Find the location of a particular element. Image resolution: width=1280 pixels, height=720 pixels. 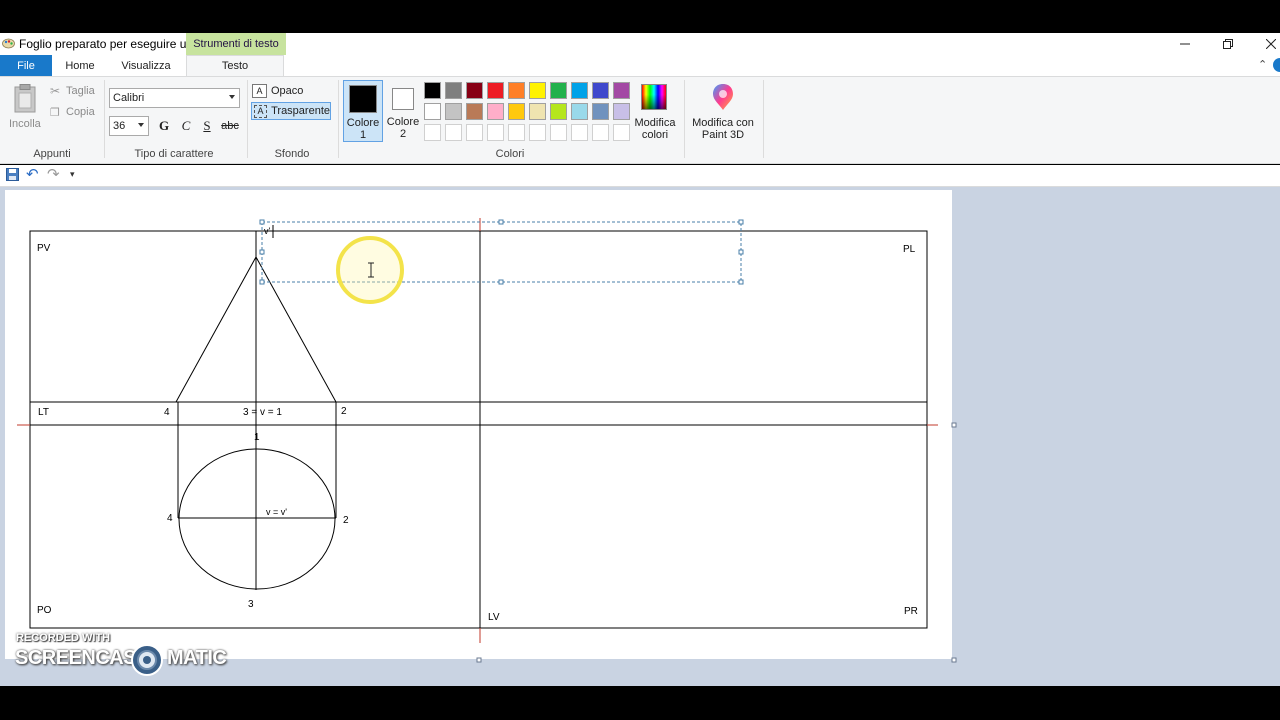

label-2-top: 2 is located at coordinates (344, 411).